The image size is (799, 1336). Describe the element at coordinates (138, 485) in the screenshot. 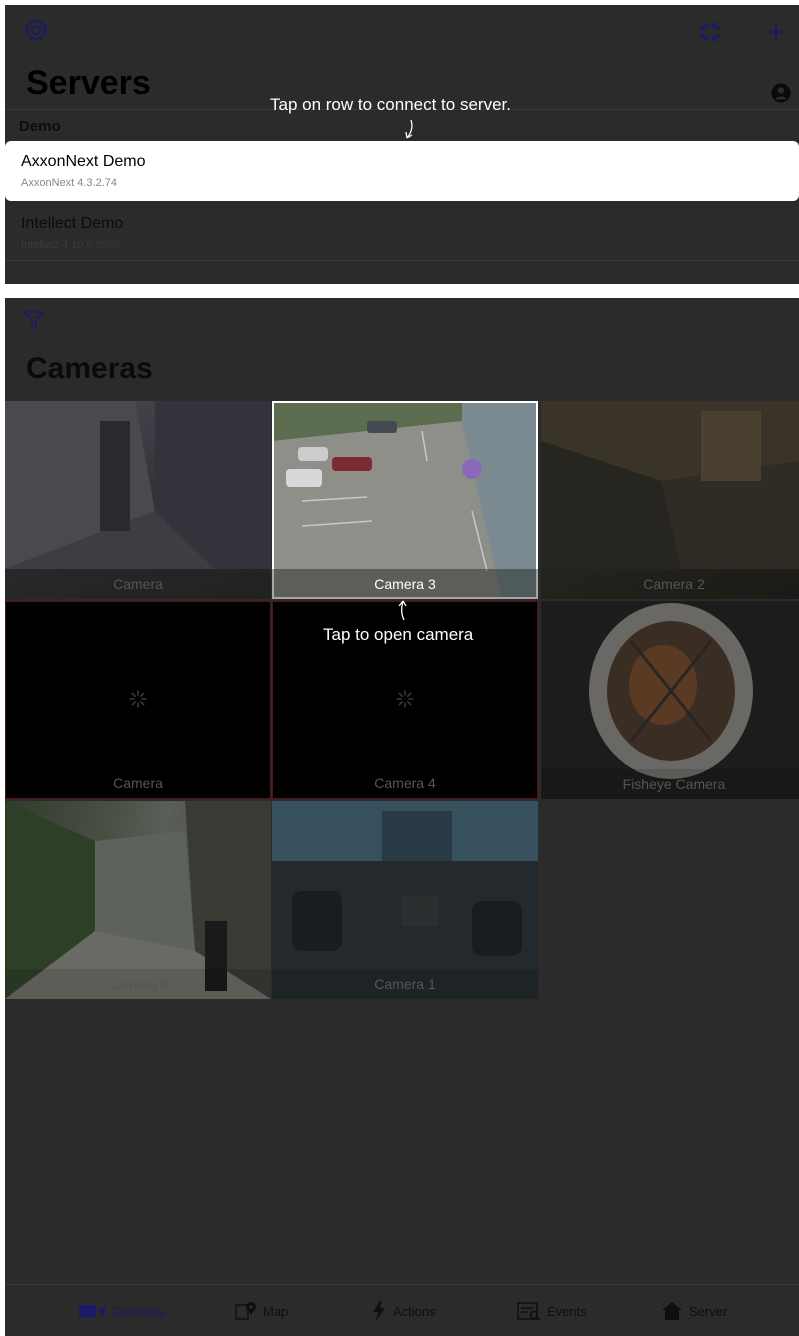

I see `corridor-preview-image` at that location.